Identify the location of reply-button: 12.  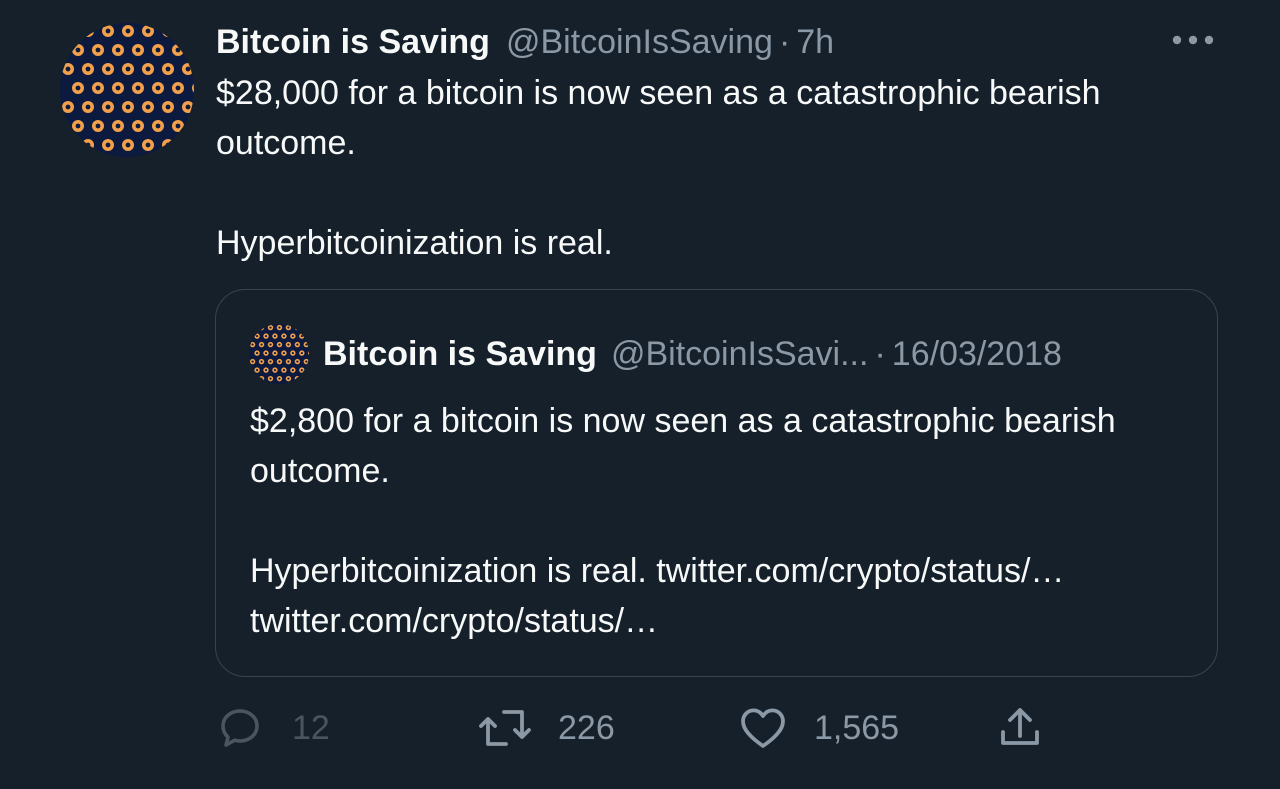
(273, 728).